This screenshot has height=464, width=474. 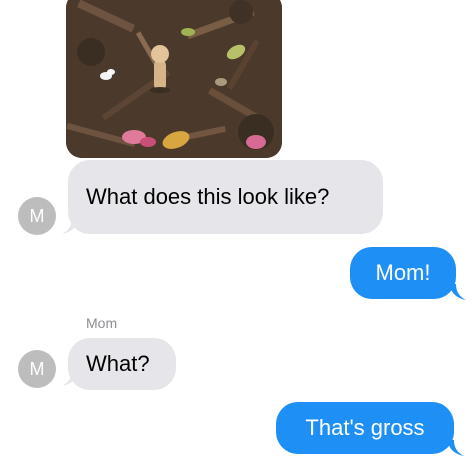 What do you see at coordinates (102, 323) in the screenshot?
I see `sender-name: Mom` at bounding box center [102, 323].